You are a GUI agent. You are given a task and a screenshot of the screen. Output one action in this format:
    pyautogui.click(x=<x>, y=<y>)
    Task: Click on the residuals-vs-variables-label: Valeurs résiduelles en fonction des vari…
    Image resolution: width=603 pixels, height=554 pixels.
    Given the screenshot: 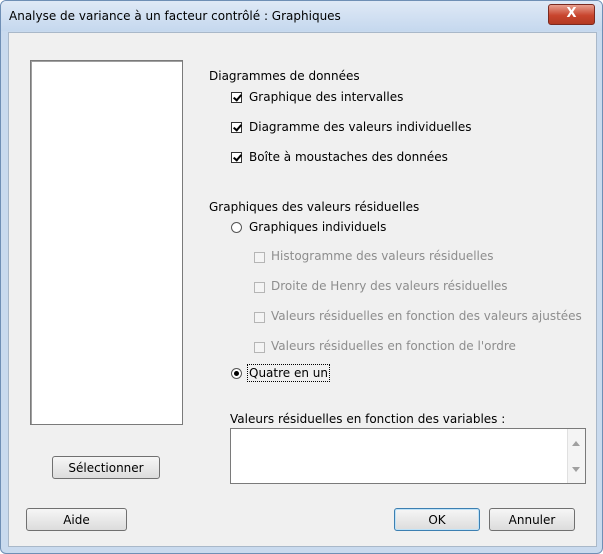 What is the action you would take?
    pyautogui.click(x=368, y=419)
    